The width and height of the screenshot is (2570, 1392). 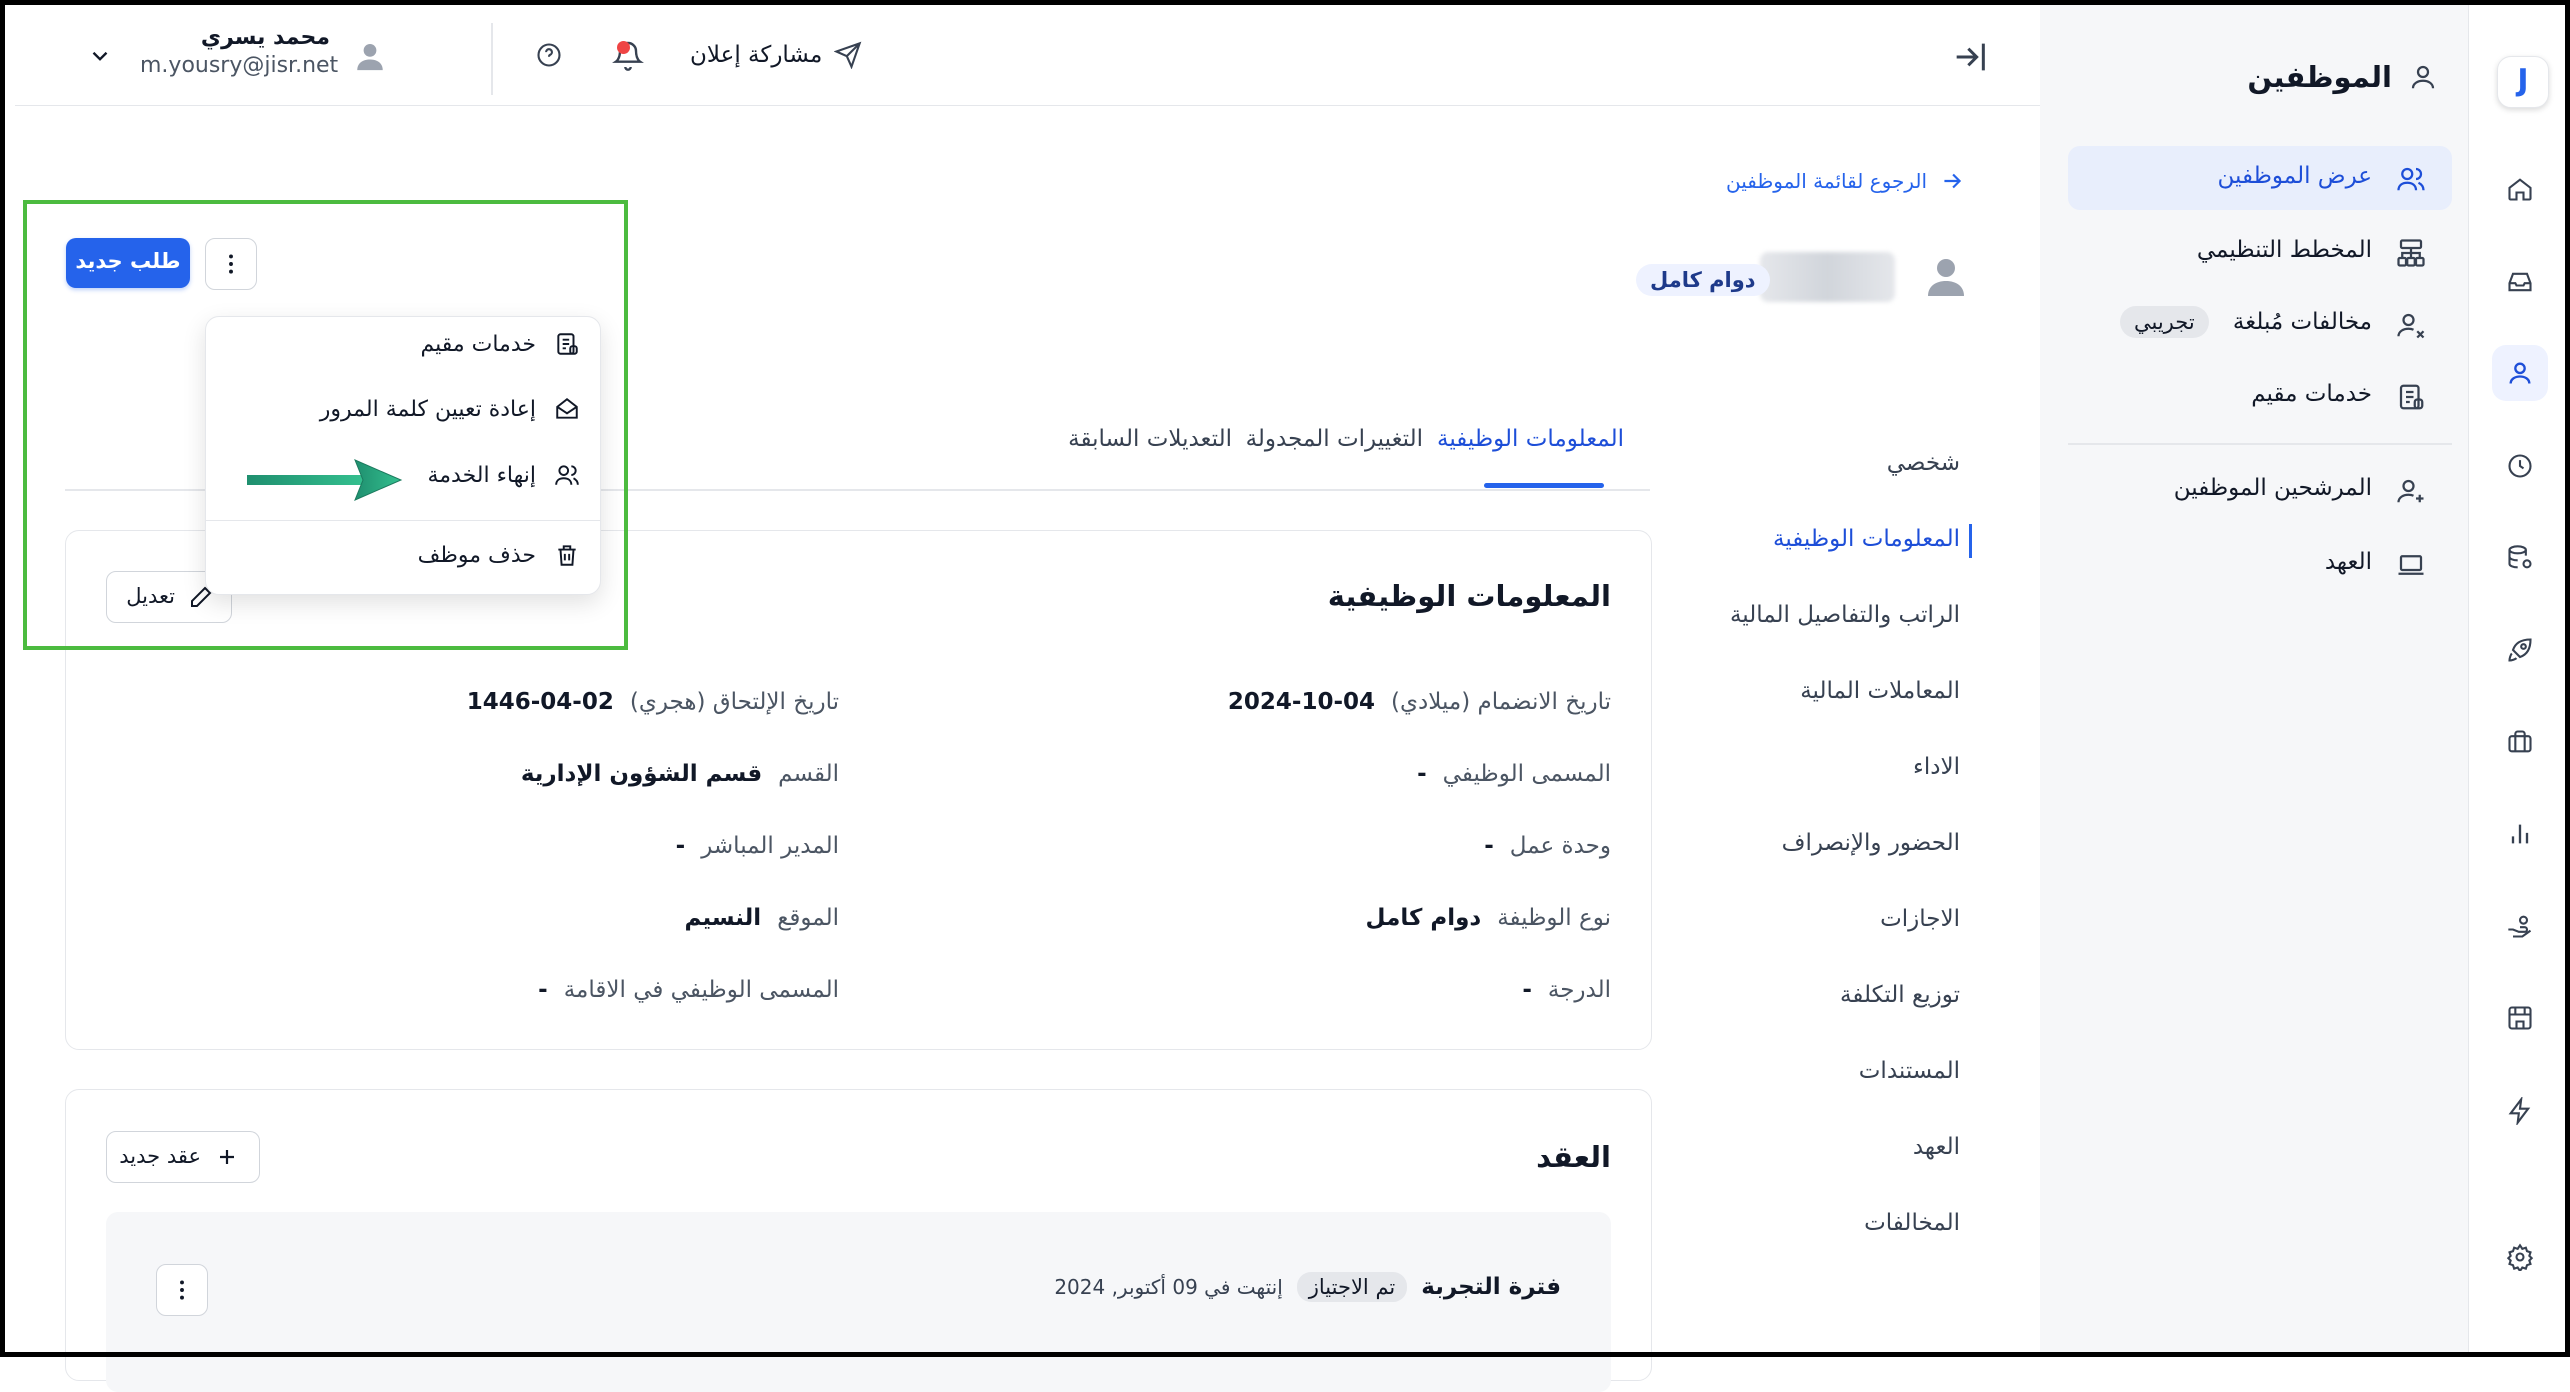 What do you see at coordinates (370, 56) in the screenshot?
I see `avatar` at bounding box center [370, 56].